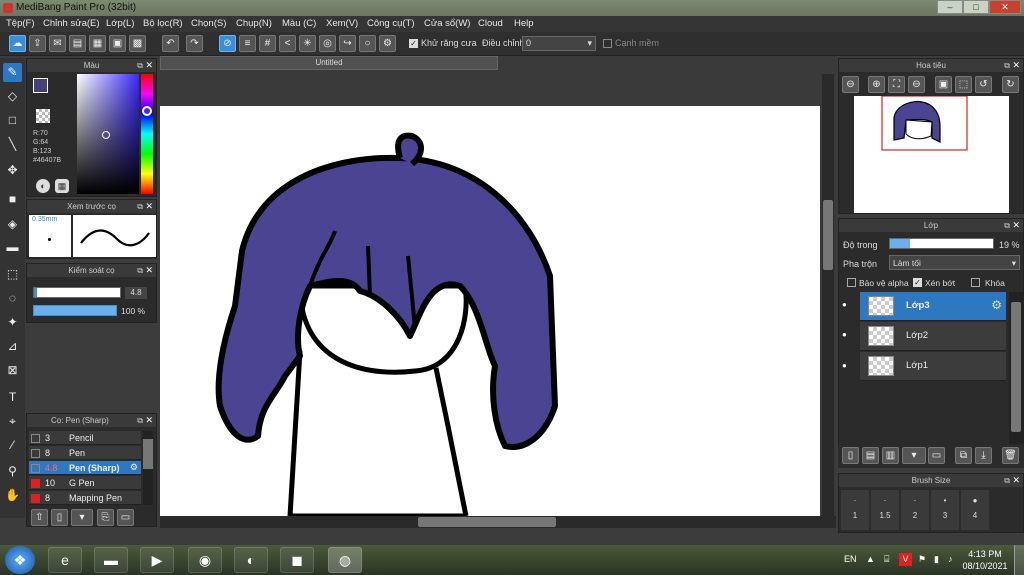 The image size is (1024, 575). What do you see at coordinates (985, 554) in the screenshot?
I see `clock-time: 4:13 PM` at bounding box center [985, 554].